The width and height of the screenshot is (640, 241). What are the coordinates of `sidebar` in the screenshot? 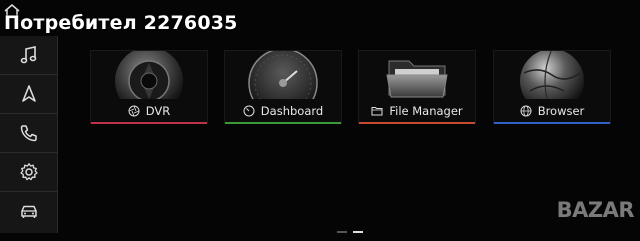 It's located at (29, 134).